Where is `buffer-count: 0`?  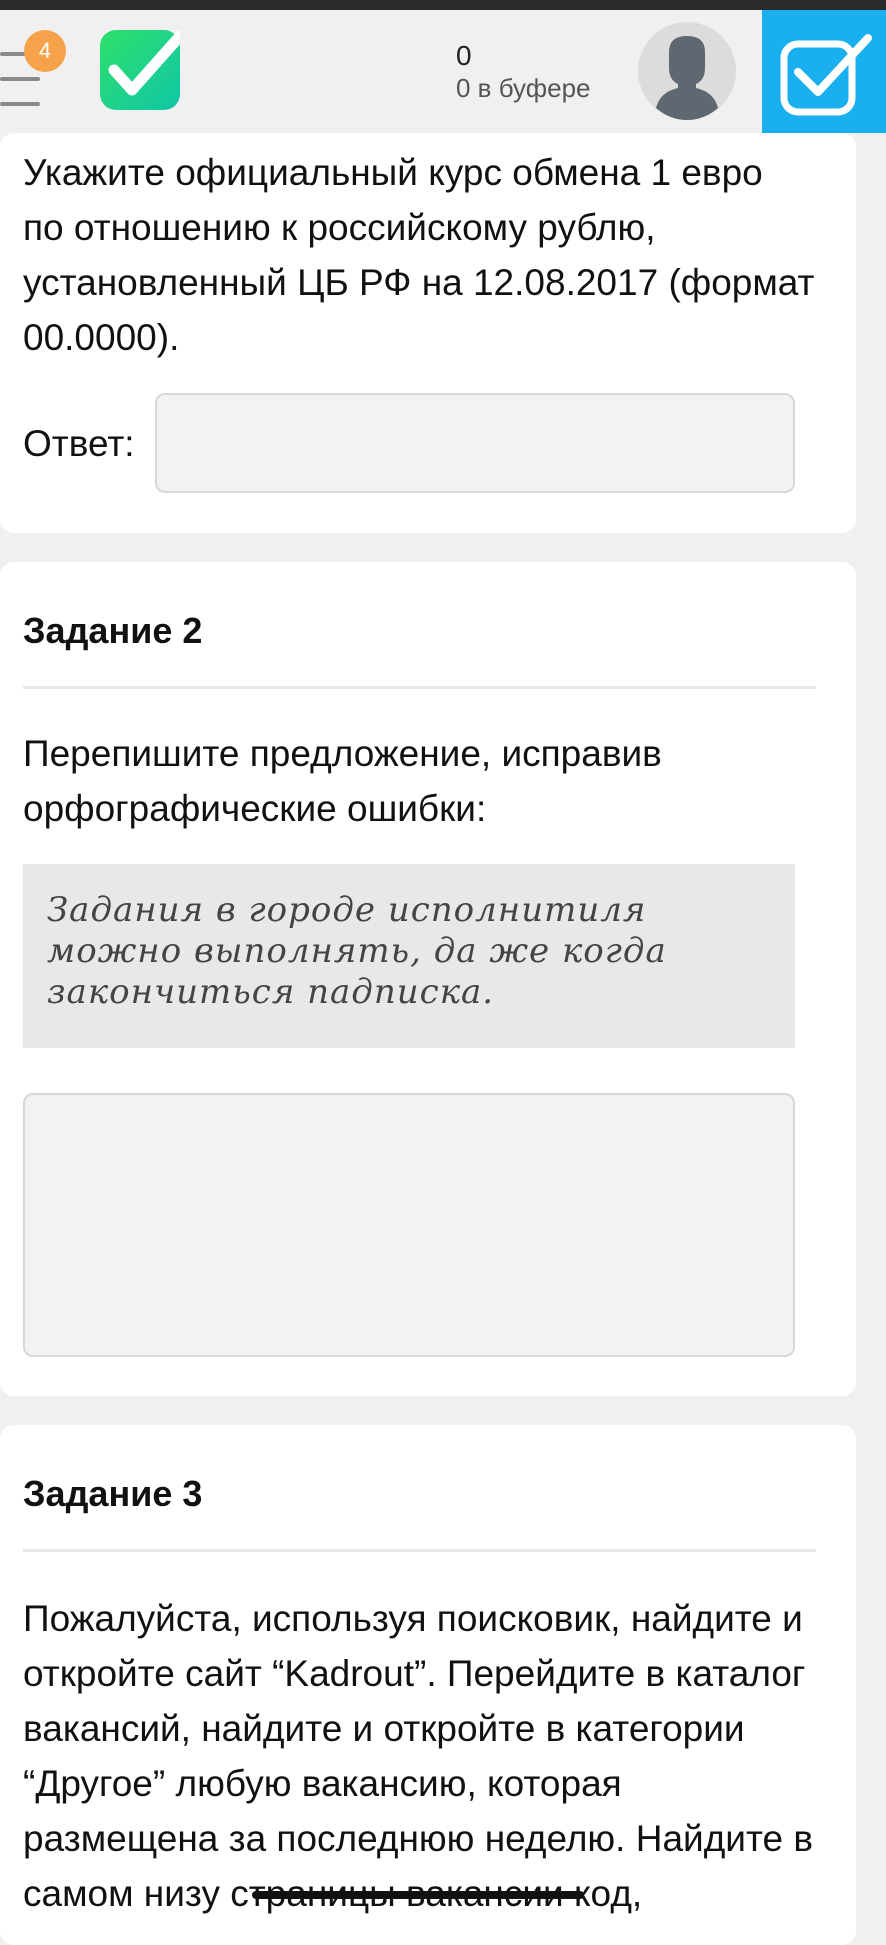 buffer-count: 0 is located at coordinates (464, 55).